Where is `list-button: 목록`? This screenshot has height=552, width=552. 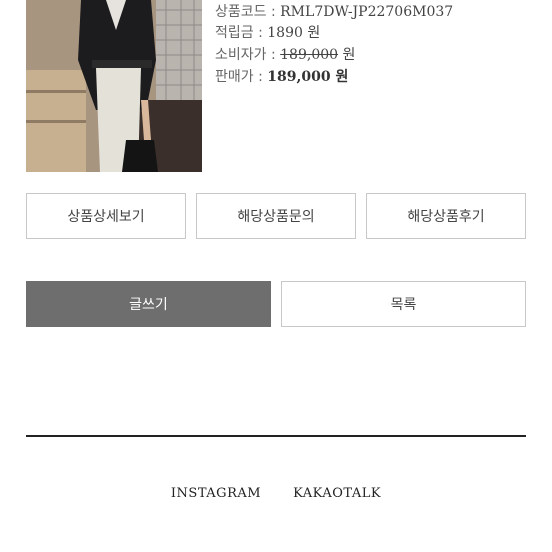 list-button: 목록 is located at coordinates (403, 304).